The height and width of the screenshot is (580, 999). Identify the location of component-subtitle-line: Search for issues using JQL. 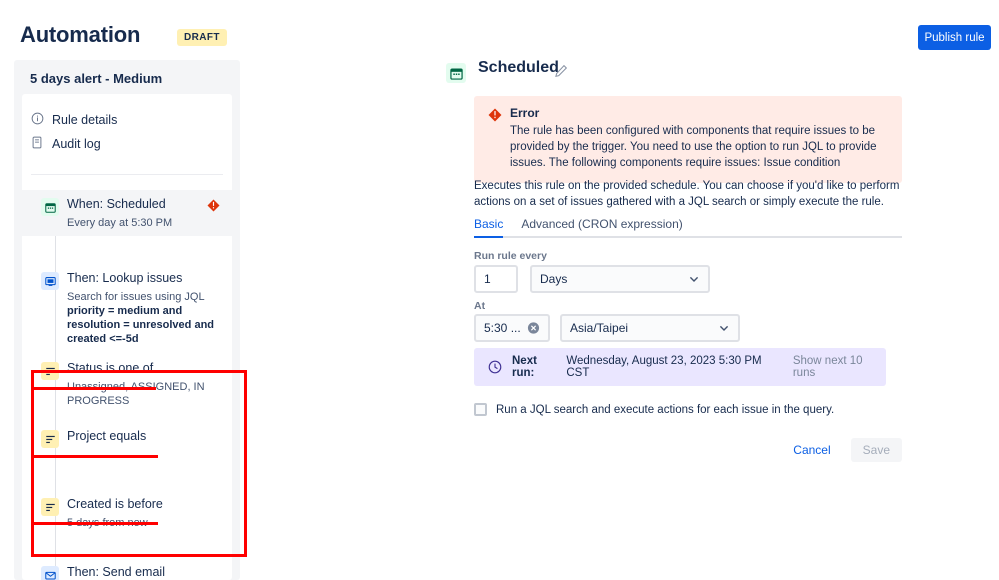
(136, 297).